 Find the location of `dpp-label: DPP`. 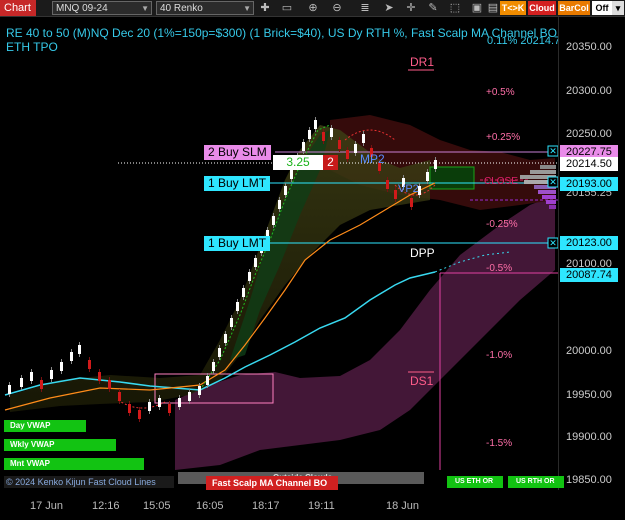

dpp-label: DPP is located at coordinates (422, 253).